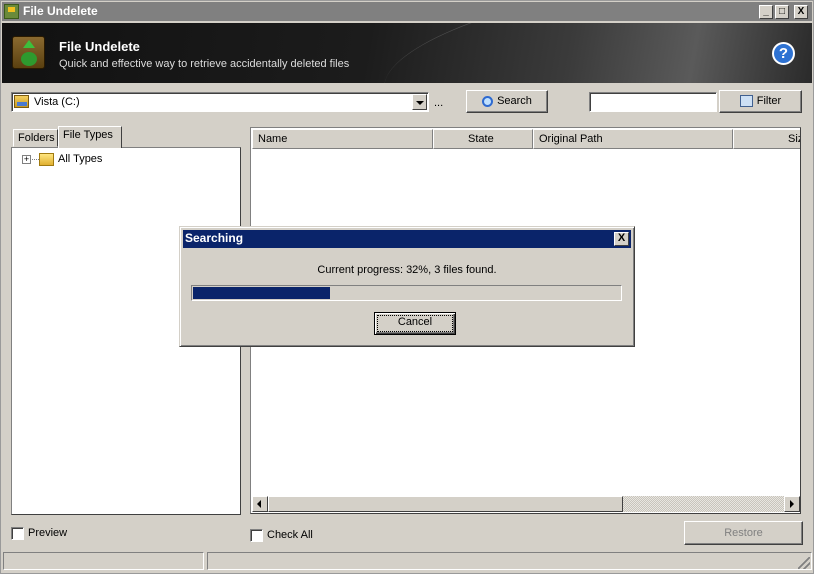 The width and height of the screenshot is (814, 574). What do you see at coordinates (621, 239) in the screenshot?
I see `dialog-close-button: X` at bounding box center [621, 239].